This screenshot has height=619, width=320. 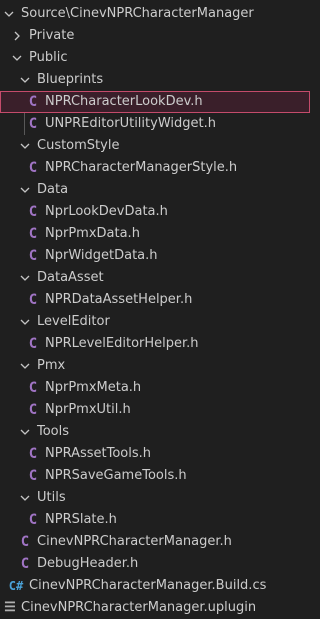 What do you see at coordinates (155, 388) in the screenshot?
I see `tree-file: C NprPmxMeta.h` at bounding box center [155, 388].